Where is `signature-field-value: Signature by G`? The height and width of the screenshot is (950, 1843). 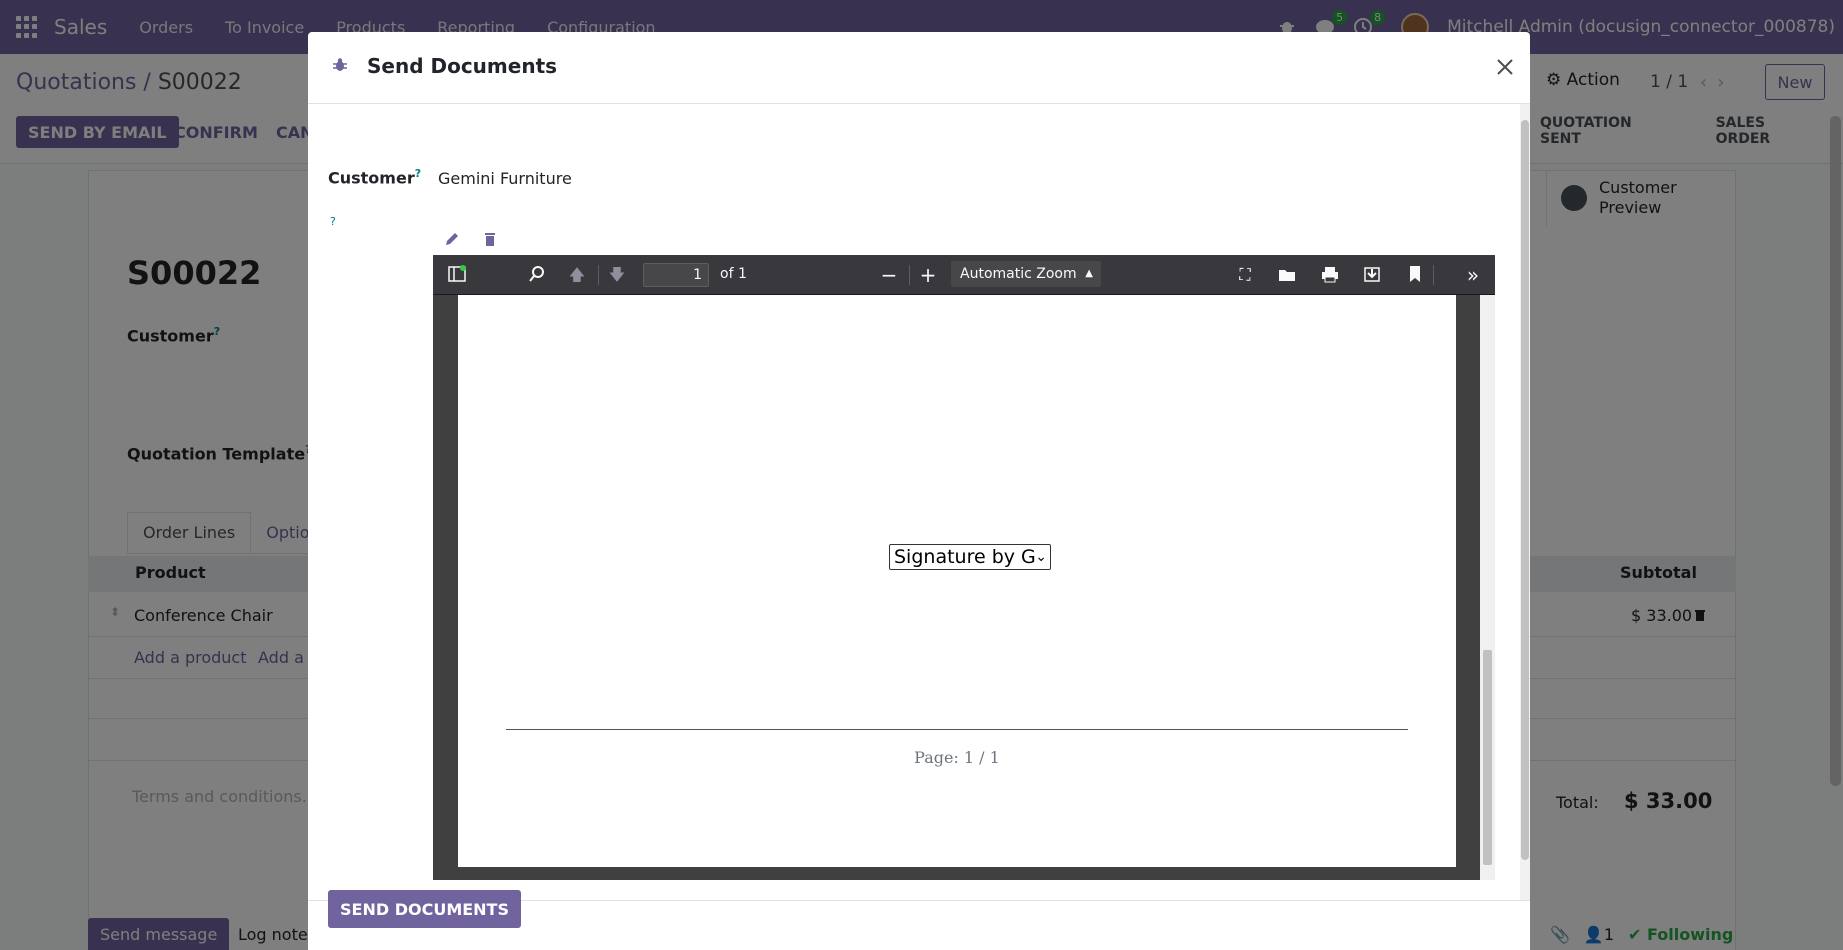 signature-field-value: Signature by G is located at coordinates (965, 557).